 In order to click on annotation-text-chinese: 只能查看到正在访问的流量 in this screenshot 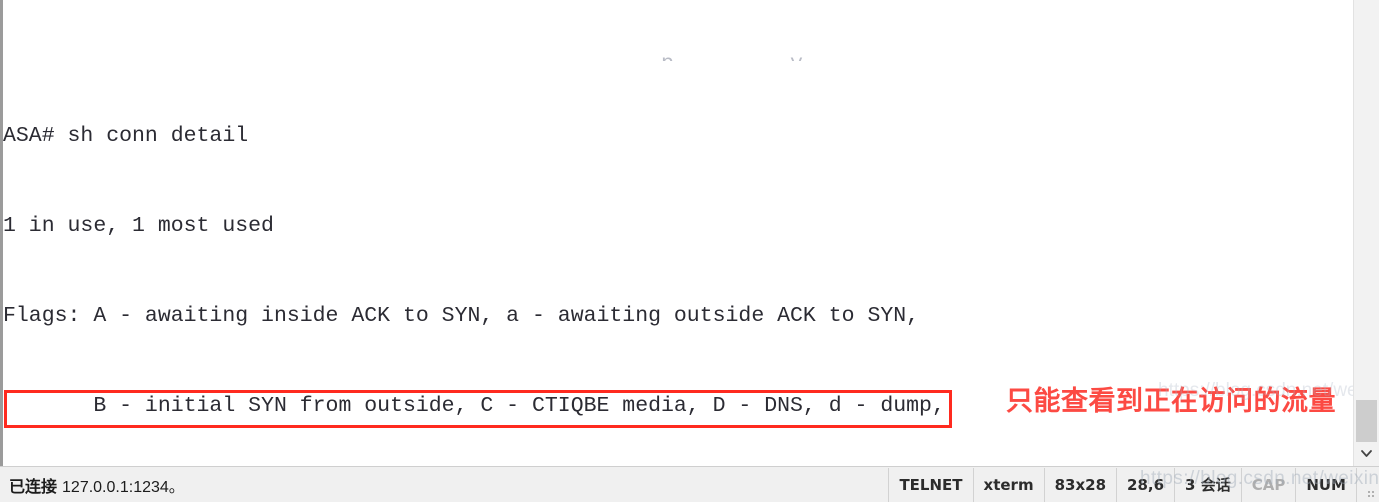, I will do `click(1171, 401)`.